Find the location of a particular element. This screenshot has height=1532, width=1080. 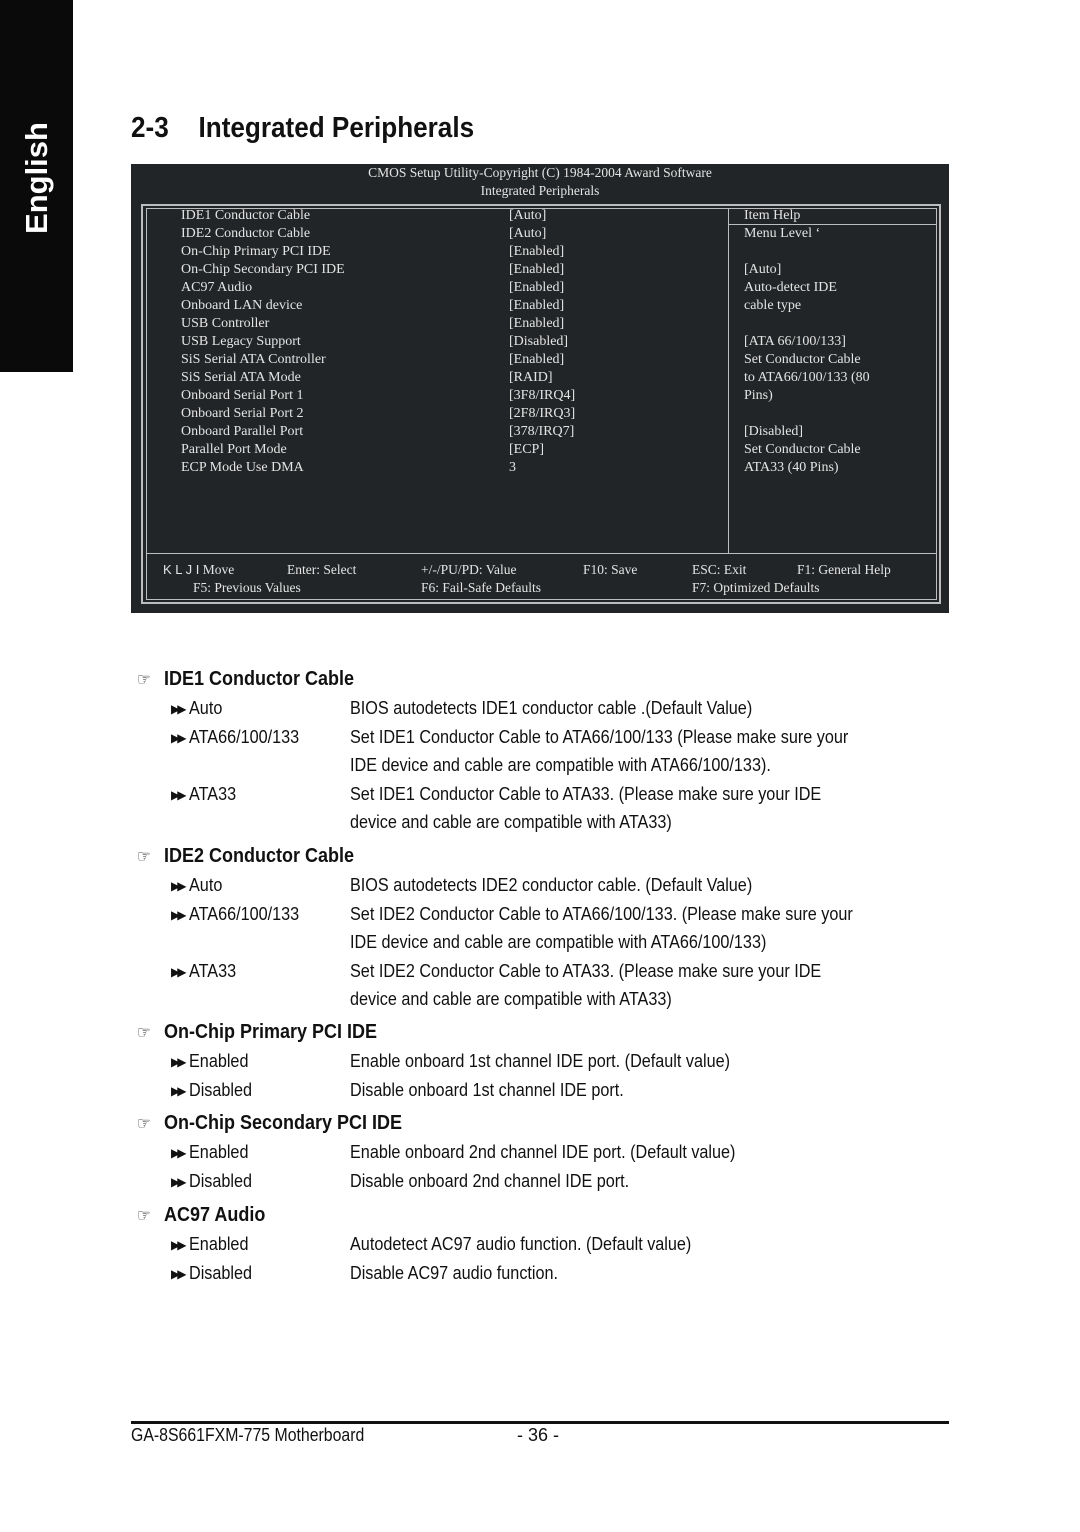

bios-item-row: ECP Mode Use DMA 3 is located at coordinates (426, 468).